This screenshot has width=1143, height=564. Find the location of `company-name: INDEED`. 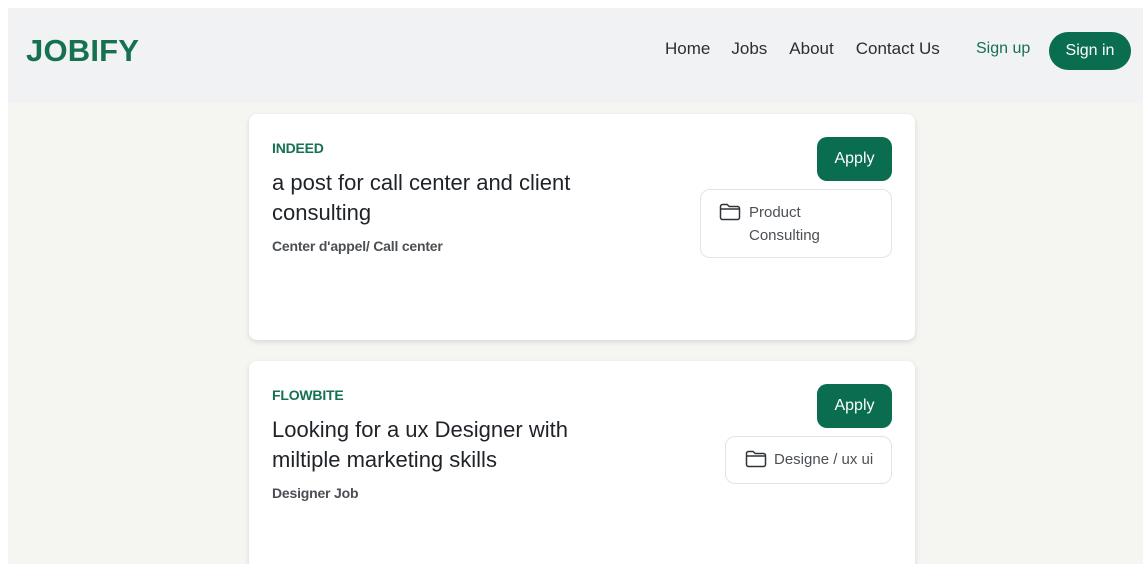

company-name: INDEED is located at coordinates (298, 148).